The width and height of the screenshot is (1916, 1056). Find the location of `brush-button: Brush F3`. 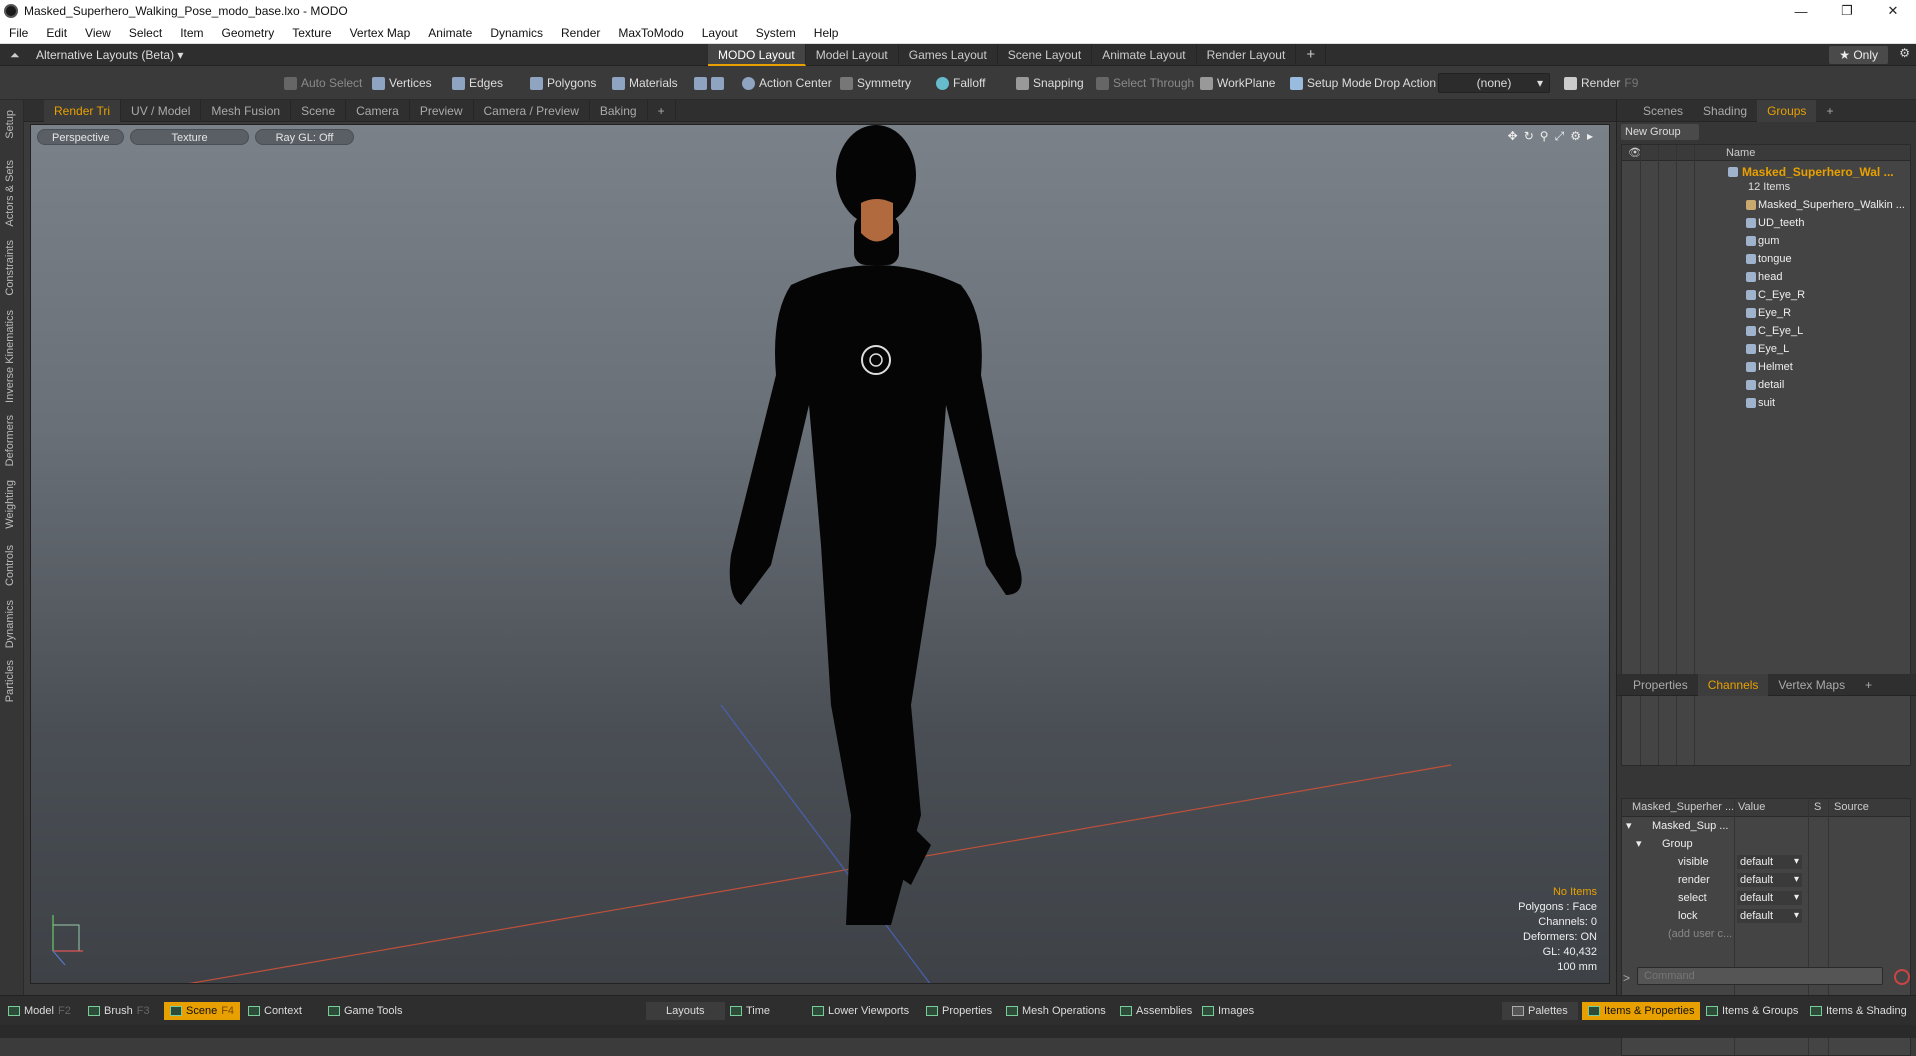

brush-button: Brush F3 is located at coordinates (119, 1011).